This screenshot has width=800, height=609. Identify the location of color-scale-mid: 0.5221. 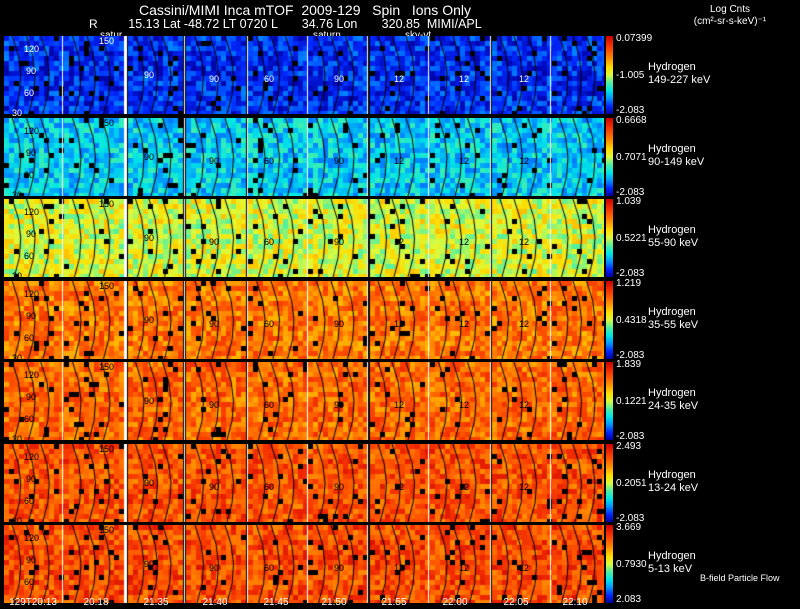
(631, 238).